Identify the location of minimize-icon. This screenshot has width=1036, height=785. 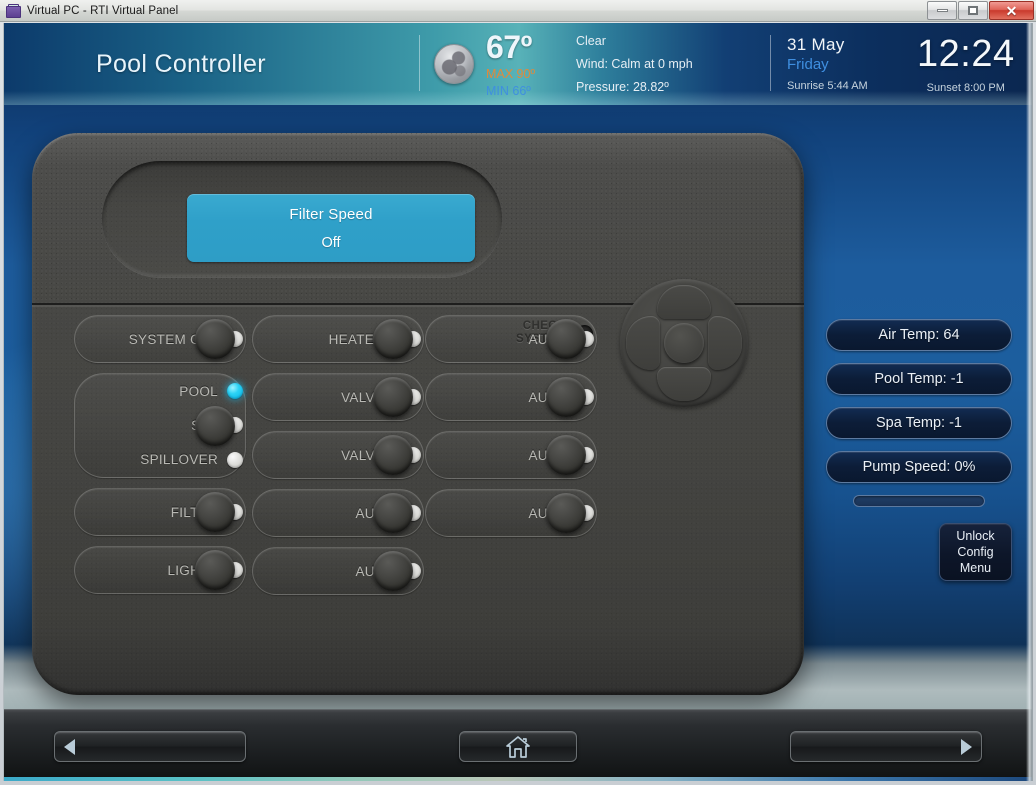
(942, 10).